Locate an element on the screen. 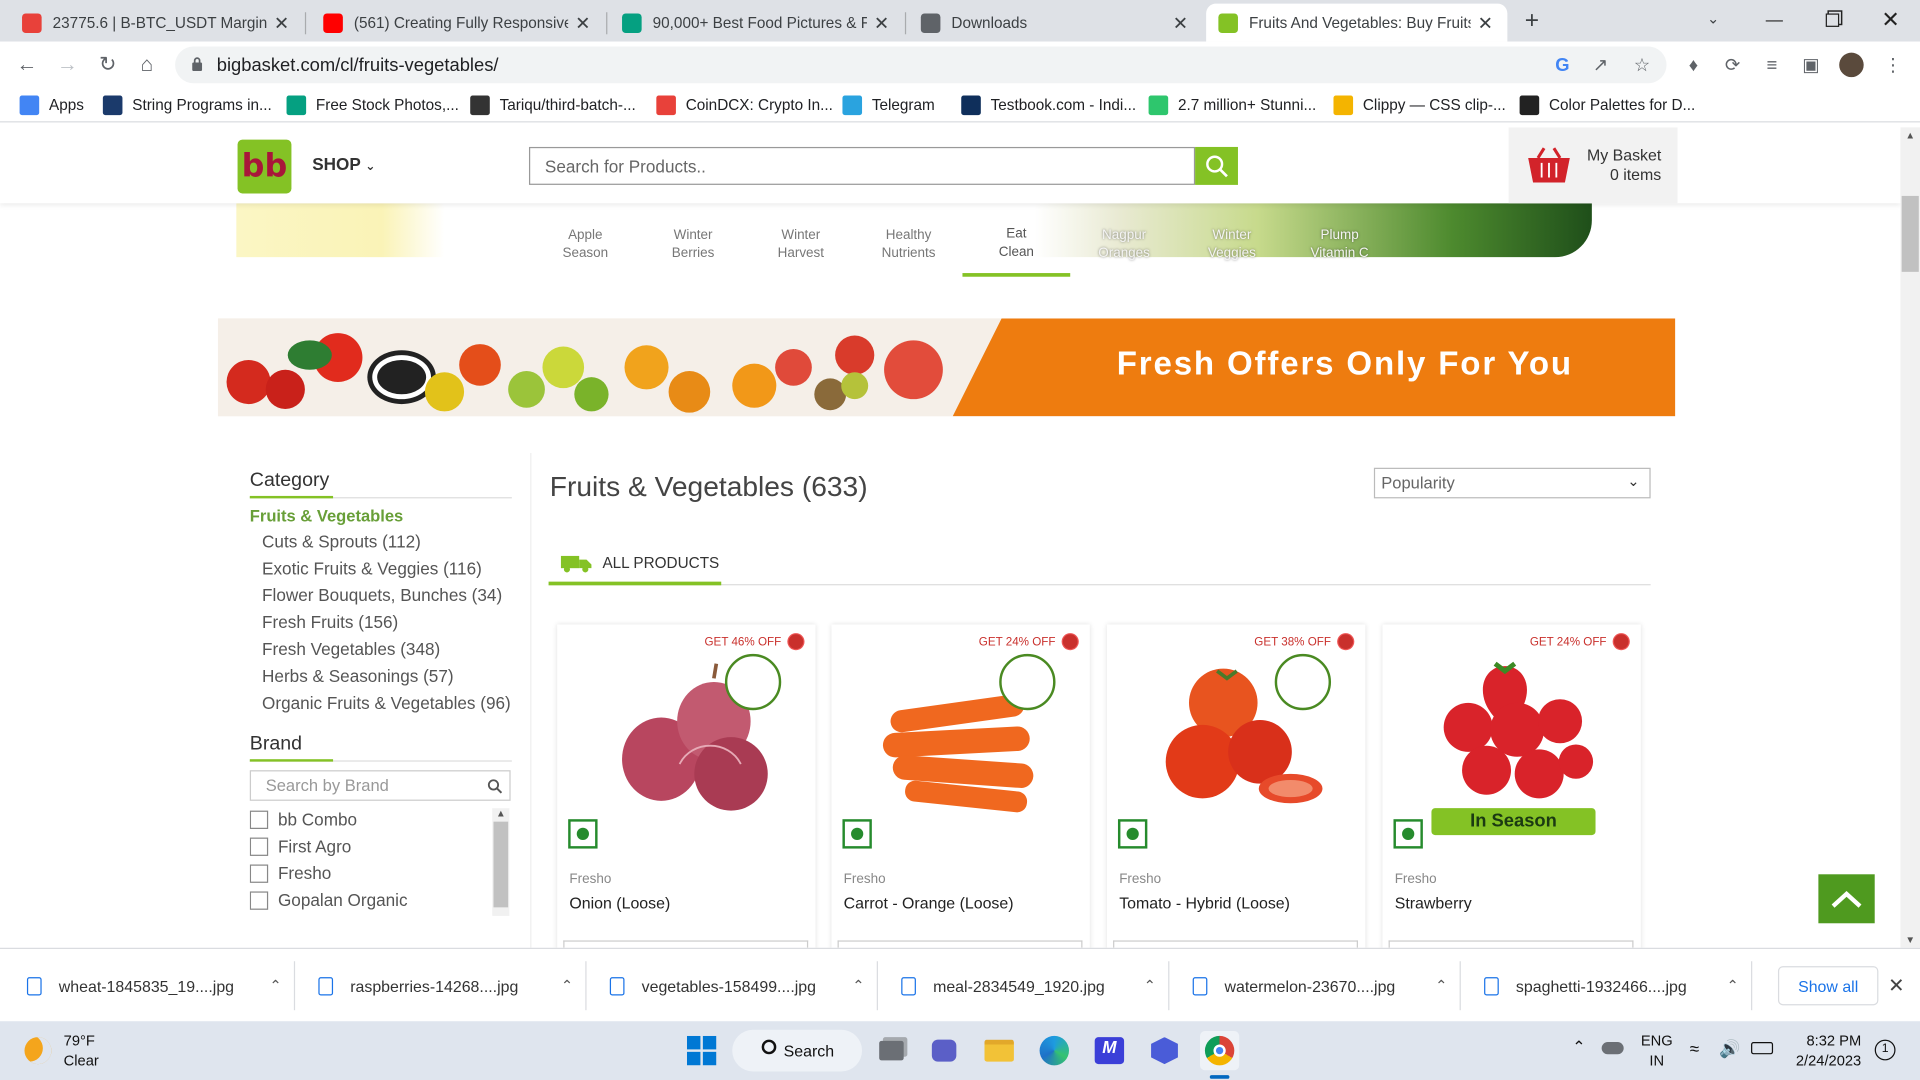  tab-all-products: ALL PRODUCTS is located at coordinates (635, 565).